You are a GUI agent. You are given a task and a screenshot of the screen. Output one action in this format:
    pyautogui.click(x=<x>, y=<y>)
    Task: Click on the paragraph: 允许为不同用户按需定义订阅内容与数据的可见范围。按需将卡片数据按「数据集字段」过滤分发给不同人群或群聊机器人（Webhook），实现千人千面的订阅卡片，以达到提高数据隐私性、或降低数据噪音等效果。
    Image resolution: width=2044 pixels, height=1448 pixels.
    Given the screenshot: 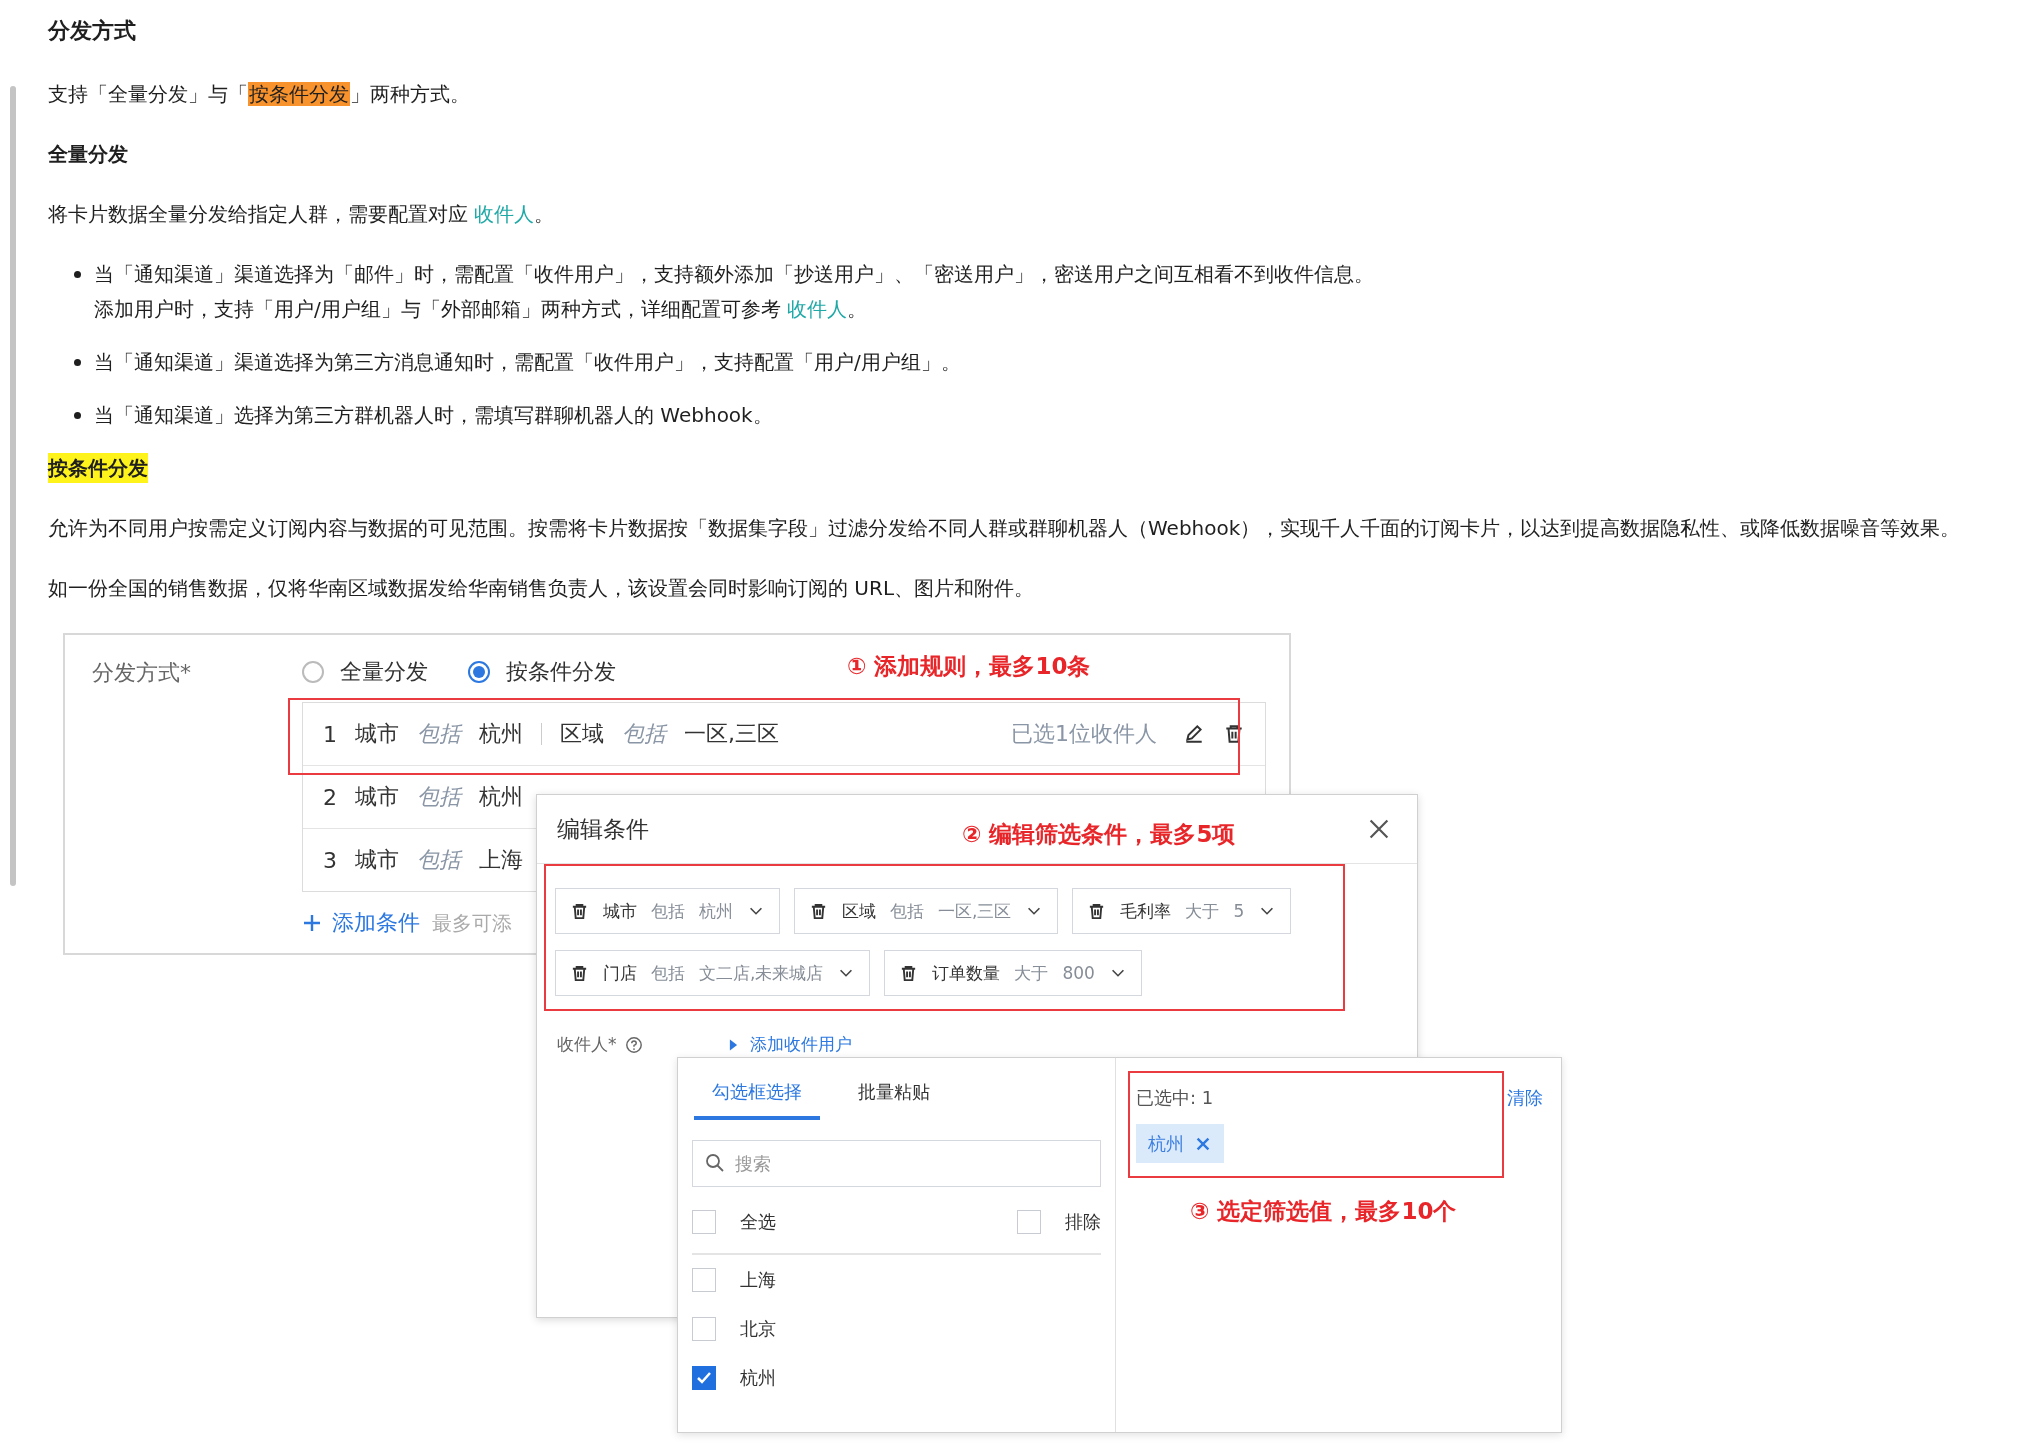 What is the action you would take?
    pyautogui.click(x=1005, y=528)
    